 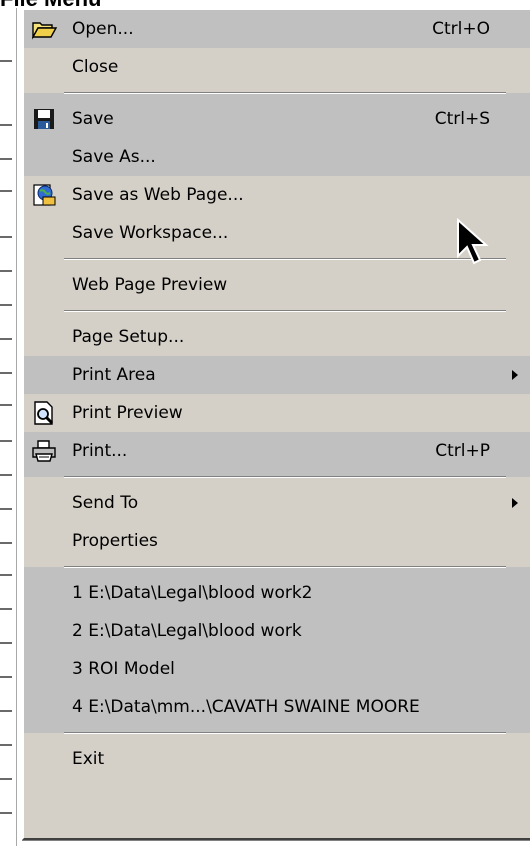 What do you see at coordinates (277, 503) in the screenshot?
I see `menu-item-send-to: Send To` at bounding box center [277, 503].